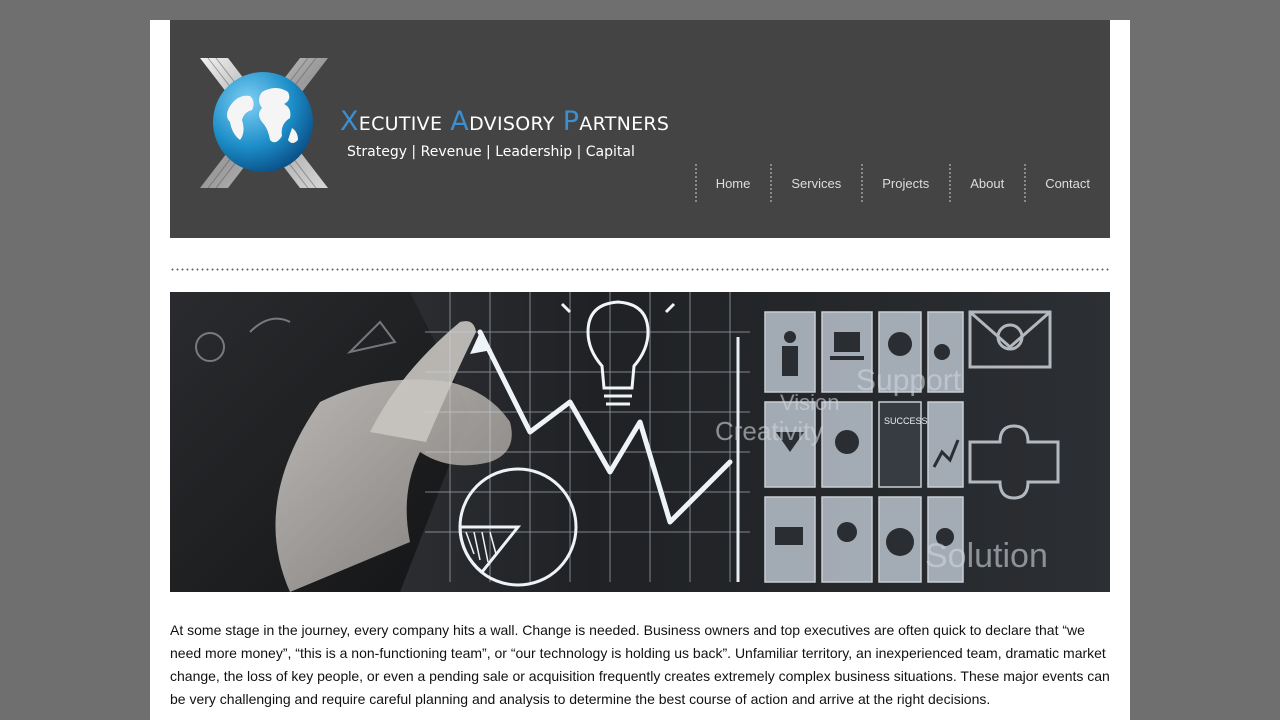  I want to click on banner-label-solution: Solution, so click(986, 556).